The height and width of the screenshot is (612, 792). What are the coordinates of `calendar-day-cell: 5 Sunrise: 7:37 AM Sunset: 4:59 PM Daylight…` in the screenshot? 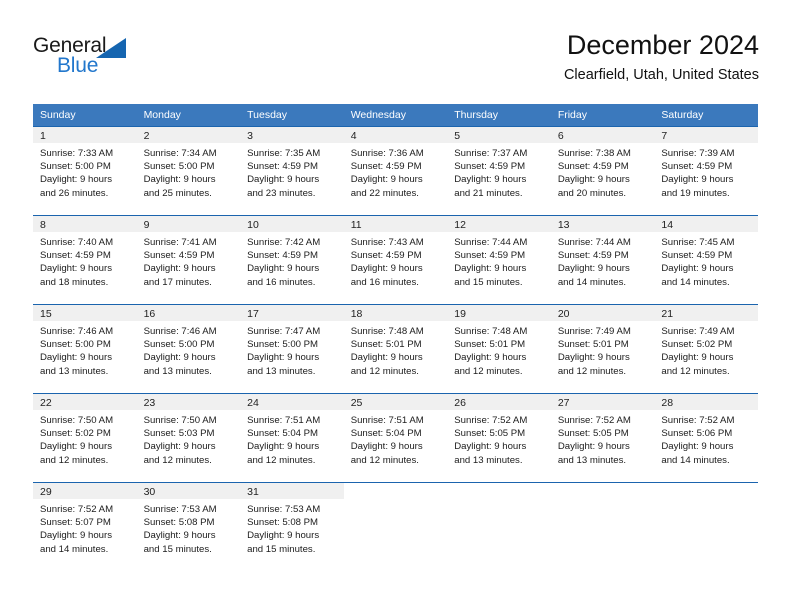 It's located at (499, 170).